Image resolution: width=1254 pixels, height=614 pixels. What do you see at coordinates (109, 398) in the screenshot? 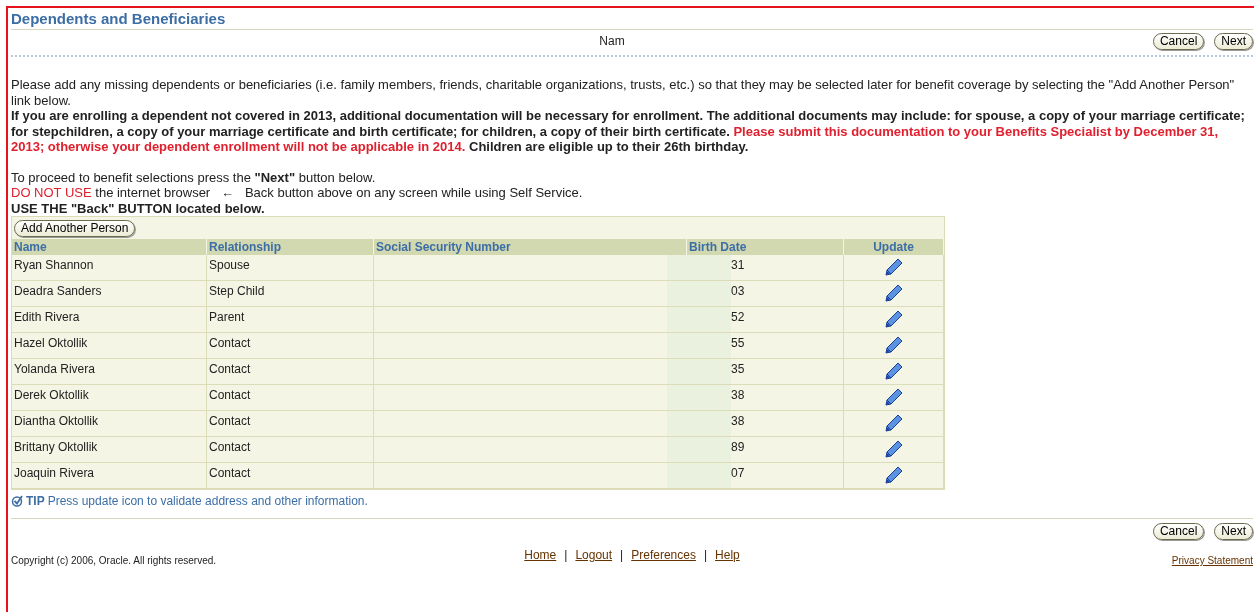
I see `table-cell: Derek Oktollik` at bounding box center [109, 398].